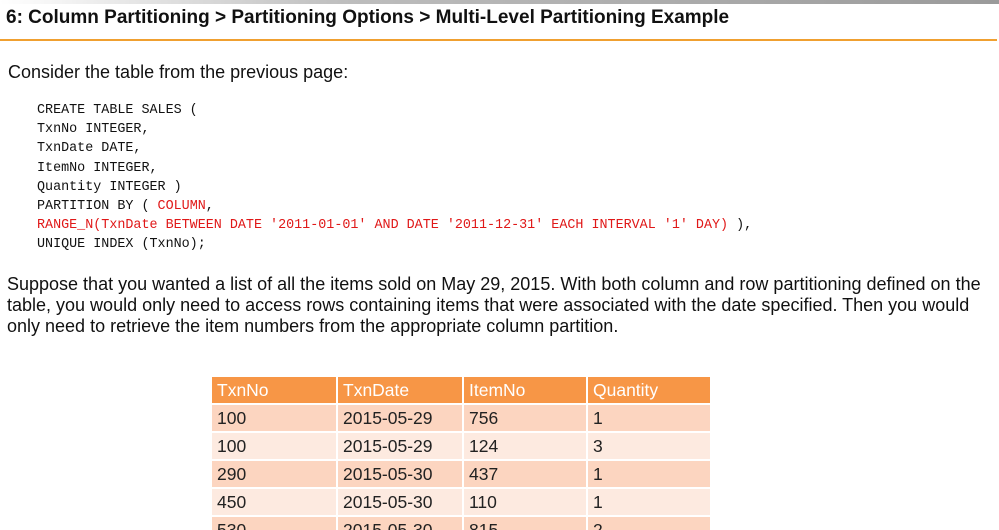 The width and height of the screenshot is (999, 530). I want to click on table-row: 100 2015-05-29 124 3, so click(462, 447).